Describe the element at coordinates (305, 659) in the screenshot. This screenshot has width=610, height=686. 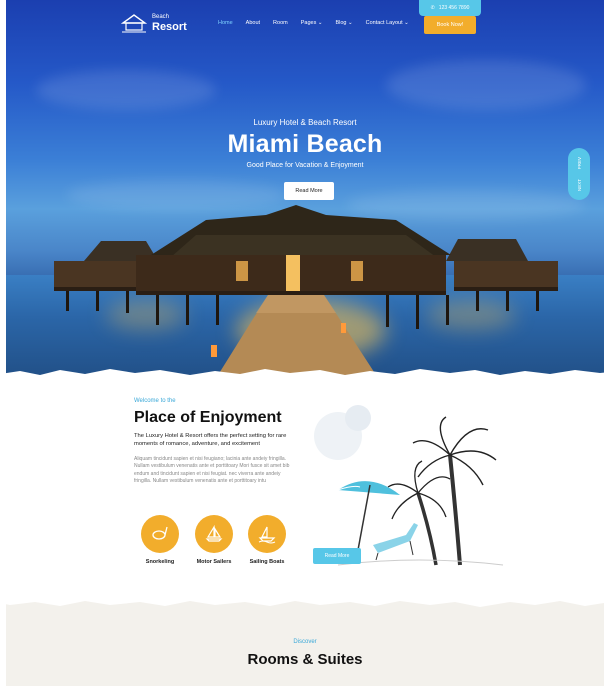
I see `rooms-title: Rooms & Suites` at that location.